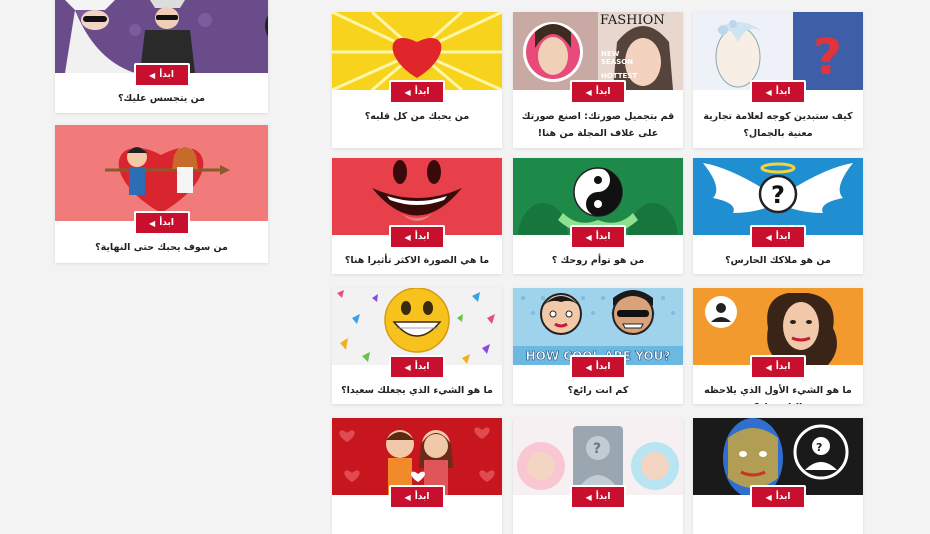 Image resolution: width=930 pixels, height=534 pixels. I want to click on quiz-card-4: ? ابدأ ◀ من هو ملاكك الحارس؟, so click(778, 216).